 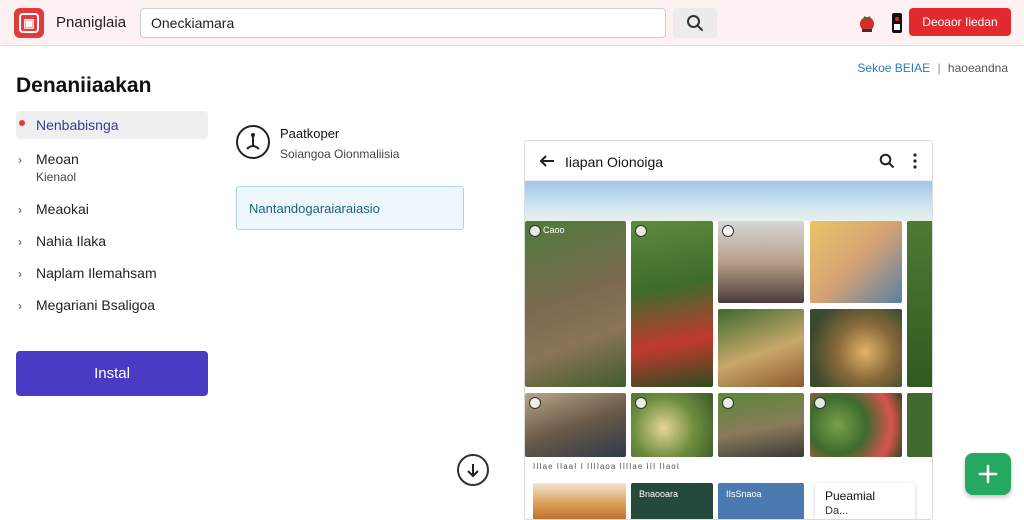 I want to click on arrow-left-icon, so click(x=547, y=161).